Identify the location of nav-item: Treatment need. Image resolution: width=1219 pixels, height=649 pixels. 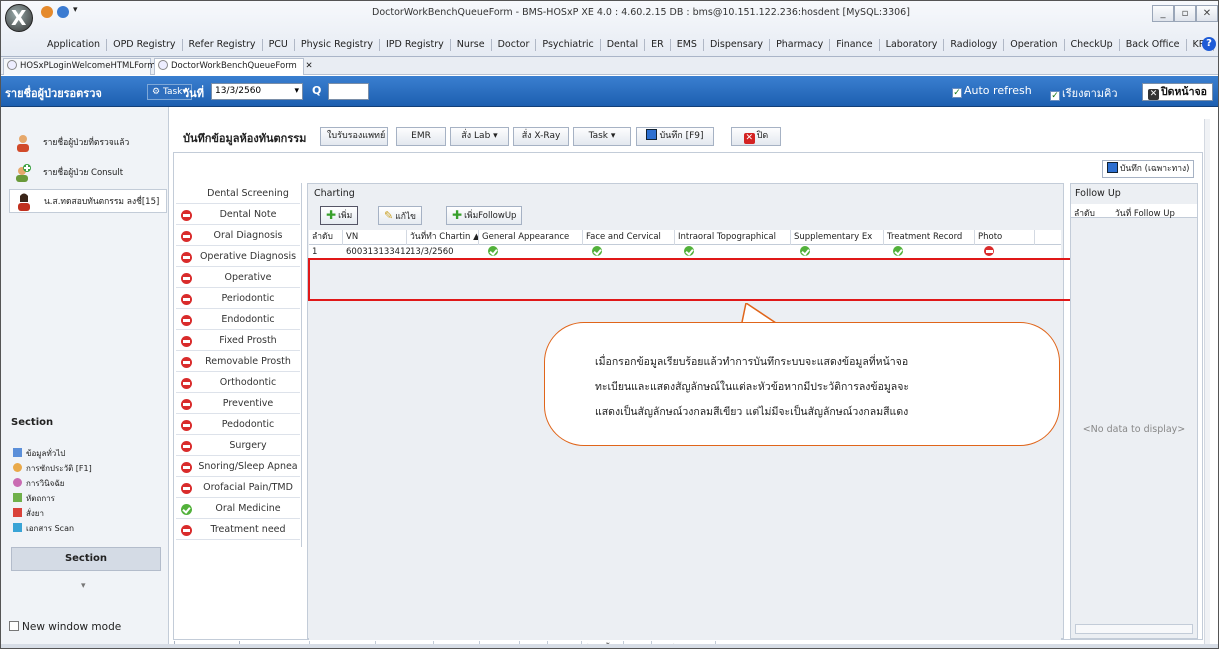
(238, 530).